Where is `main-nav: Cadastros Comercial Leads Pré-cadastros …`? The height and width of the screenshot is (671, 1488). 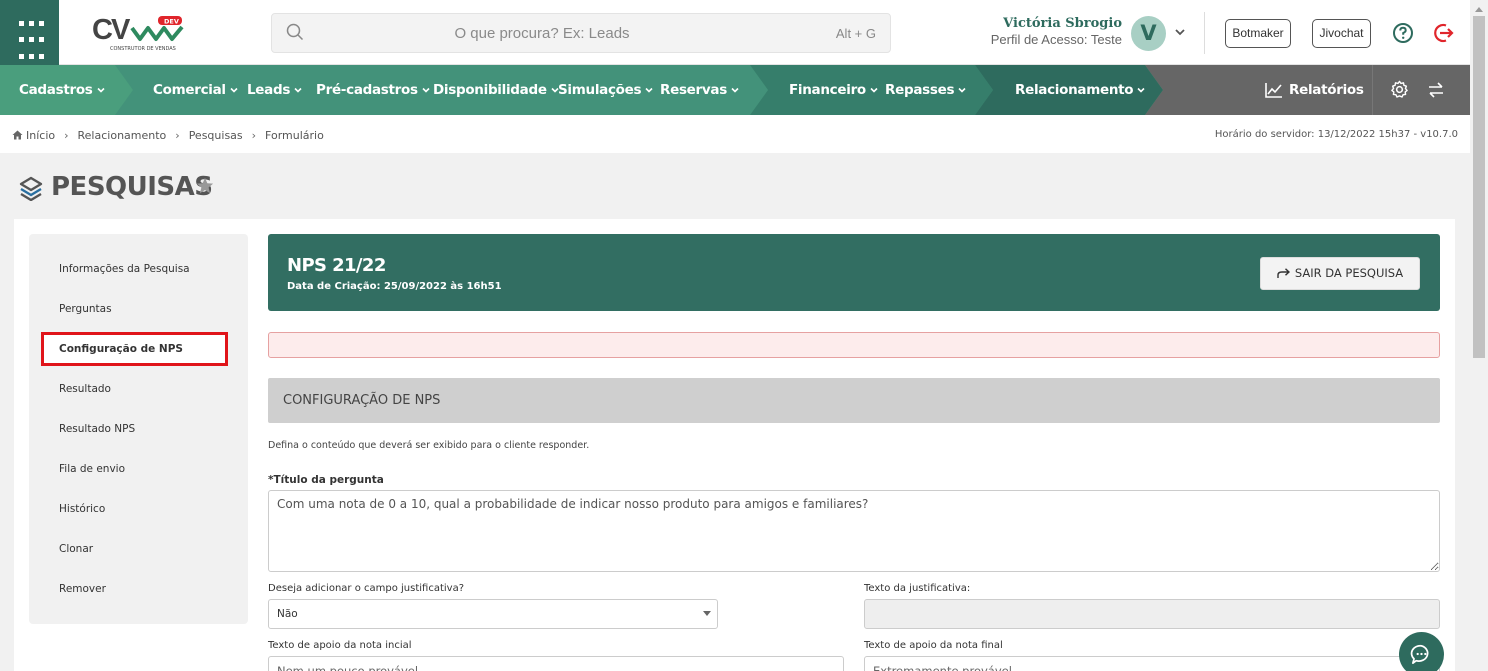 main-nav: Cadastros Comercial Leads Pré-cadastros … is located at coordinates (735, 90).